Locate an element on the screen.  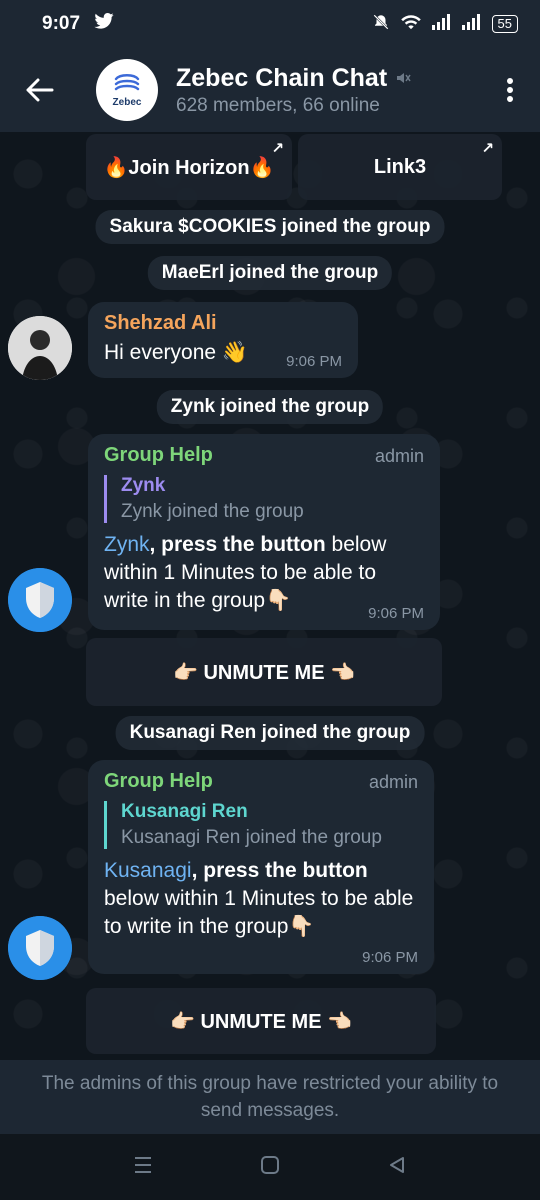
mention-link: Zynk is located at coordinates (127, 544).